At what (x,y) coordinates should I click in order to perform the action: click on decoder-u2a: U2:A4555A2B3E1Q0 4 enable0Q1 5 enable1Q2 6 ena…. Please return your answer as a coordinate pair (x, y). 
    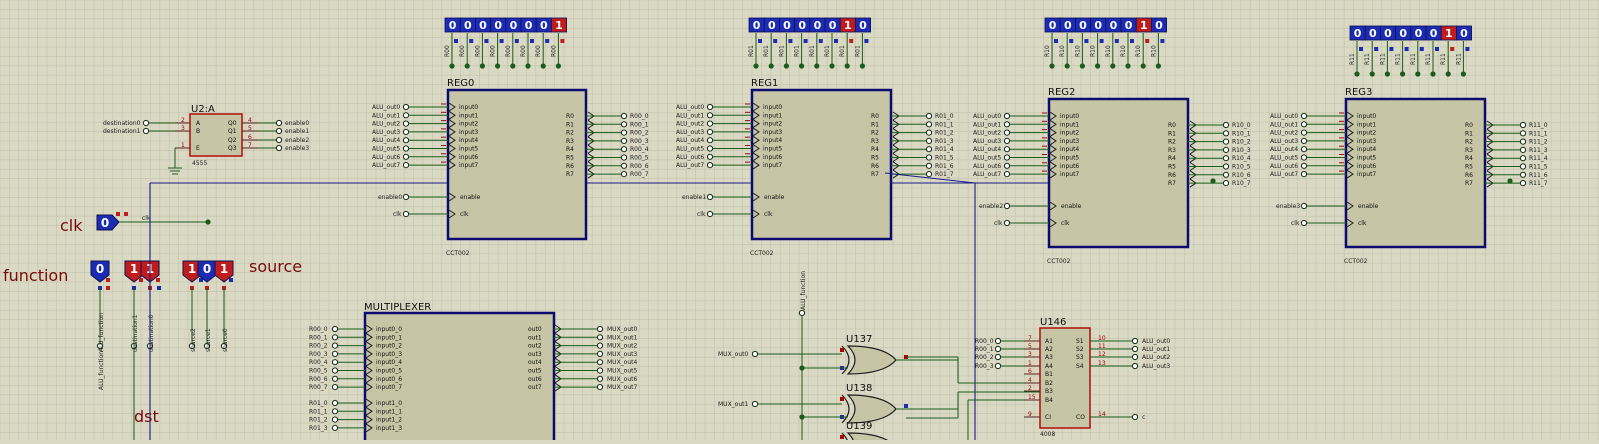
    Looking at the image, I should click on (206, 139).